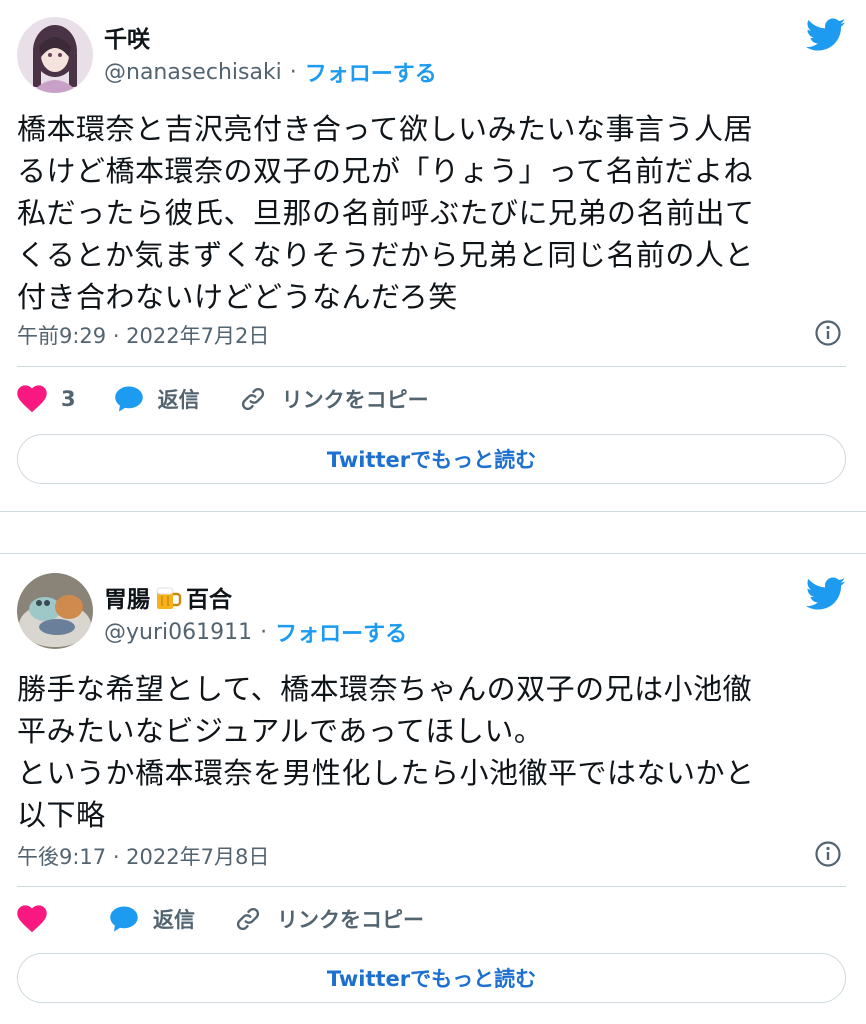 The image size is (866, 1024). I want to click on like-button, so click(32, 919).